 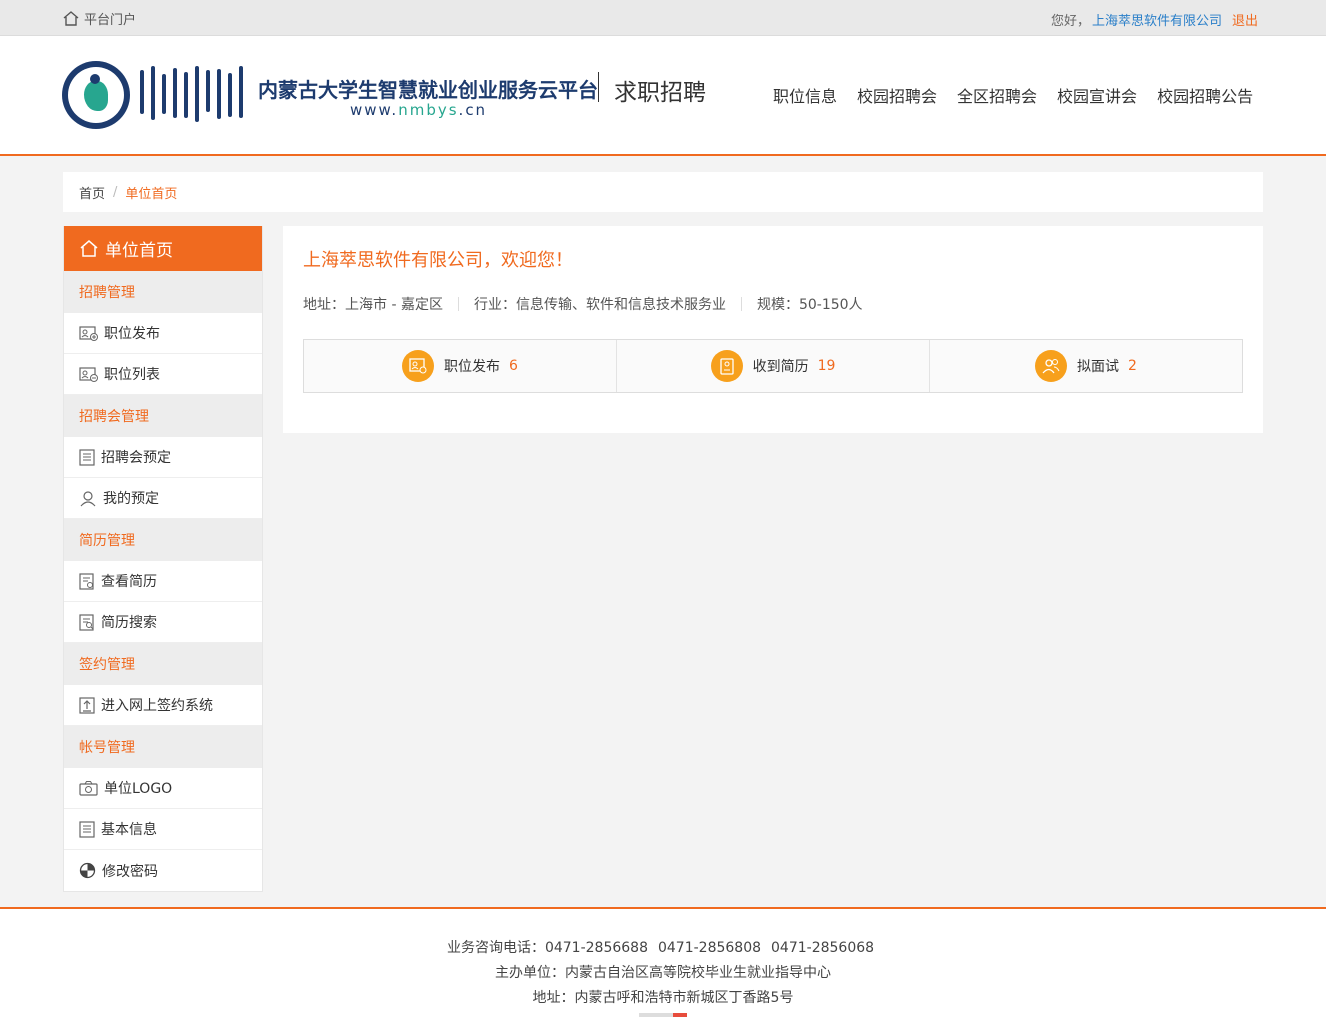 What do you see at coordinates (1051, 366) in the screenshot?
I see `interview-icon` at bounding box center [1051, 366].